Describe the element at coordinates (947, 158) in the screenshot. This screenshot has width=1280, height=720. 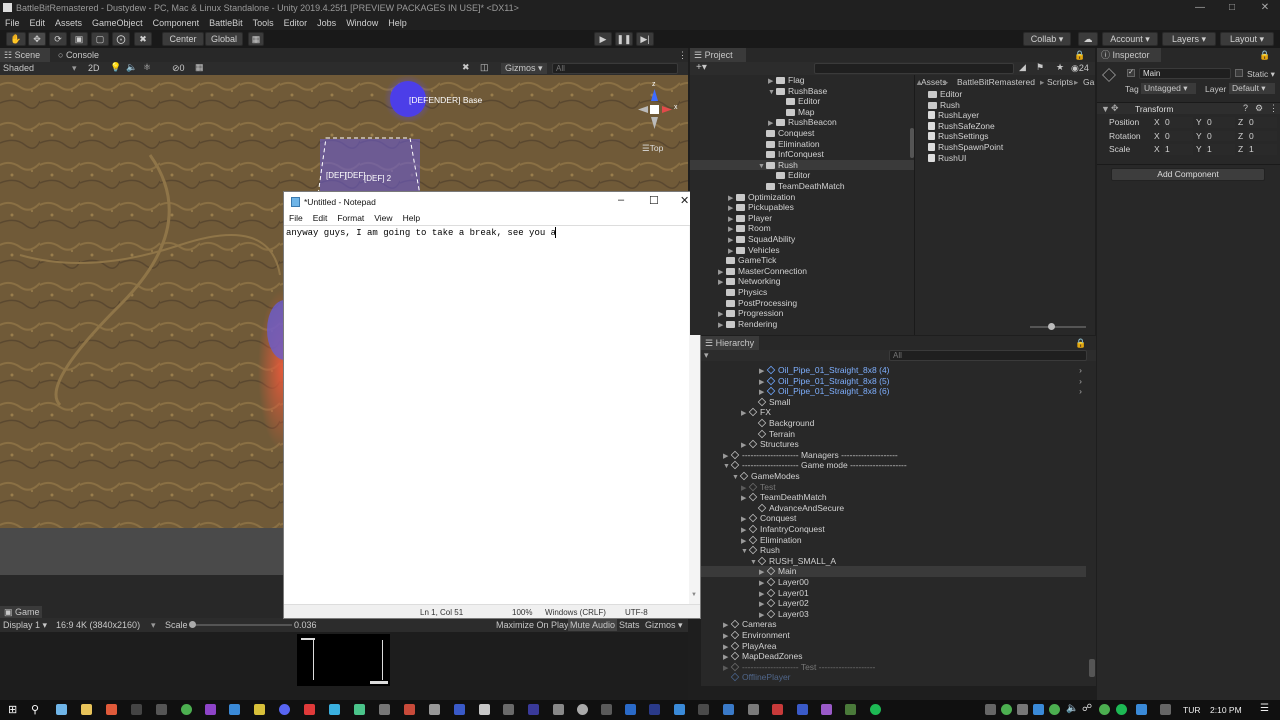
I see `project-asset-item: RushUI` at that location.